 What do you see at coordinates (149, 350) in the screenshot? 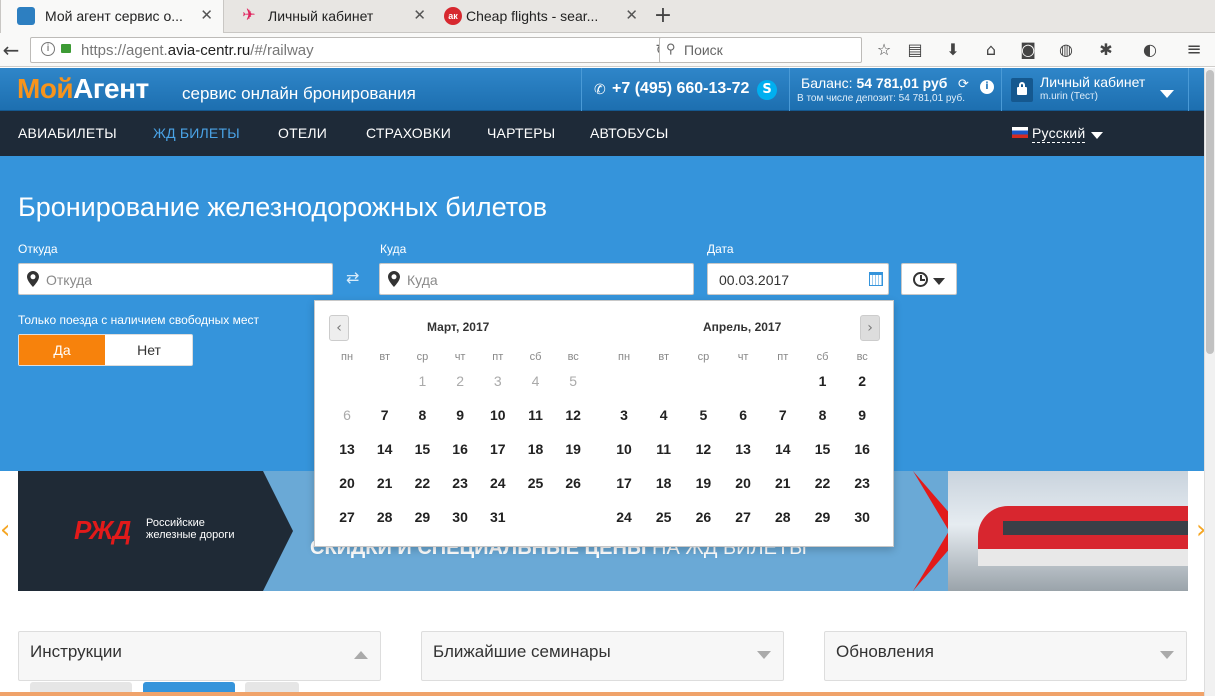
I see `toggle-no-button: Нет` at bounding box center [149, 350].